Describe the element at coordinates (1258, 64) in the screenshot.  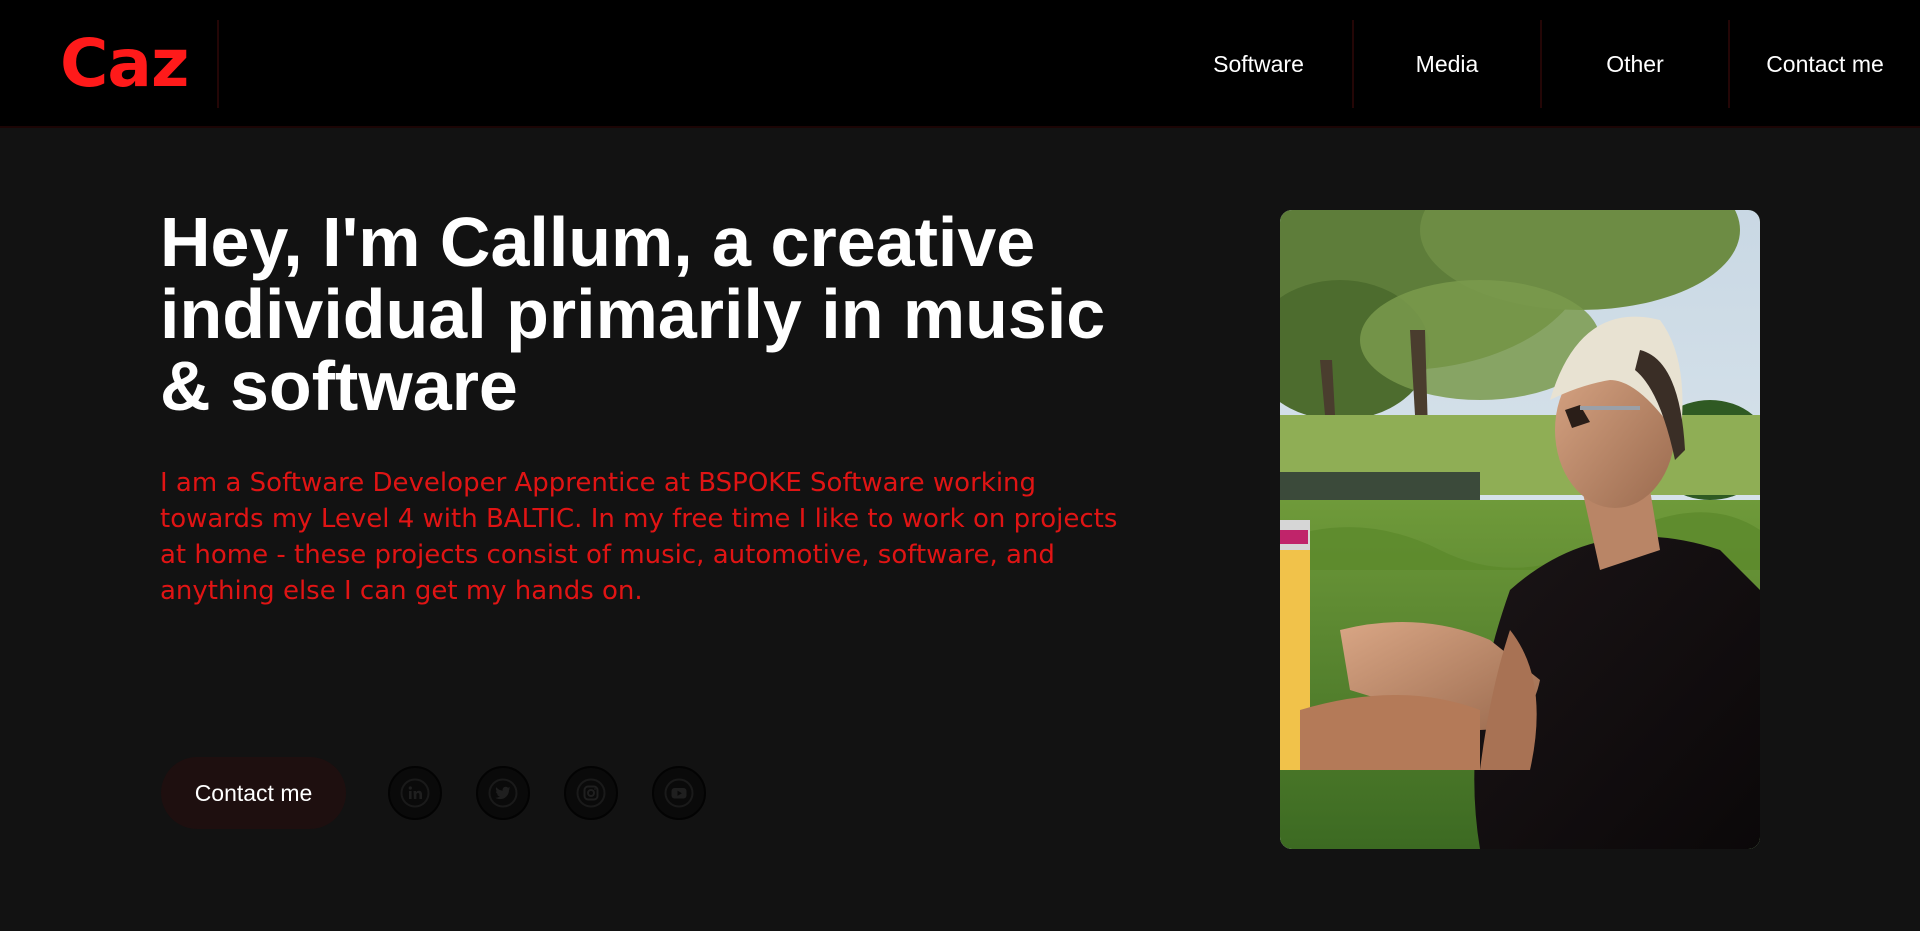
I see `nav-link-software: Software` at that location.